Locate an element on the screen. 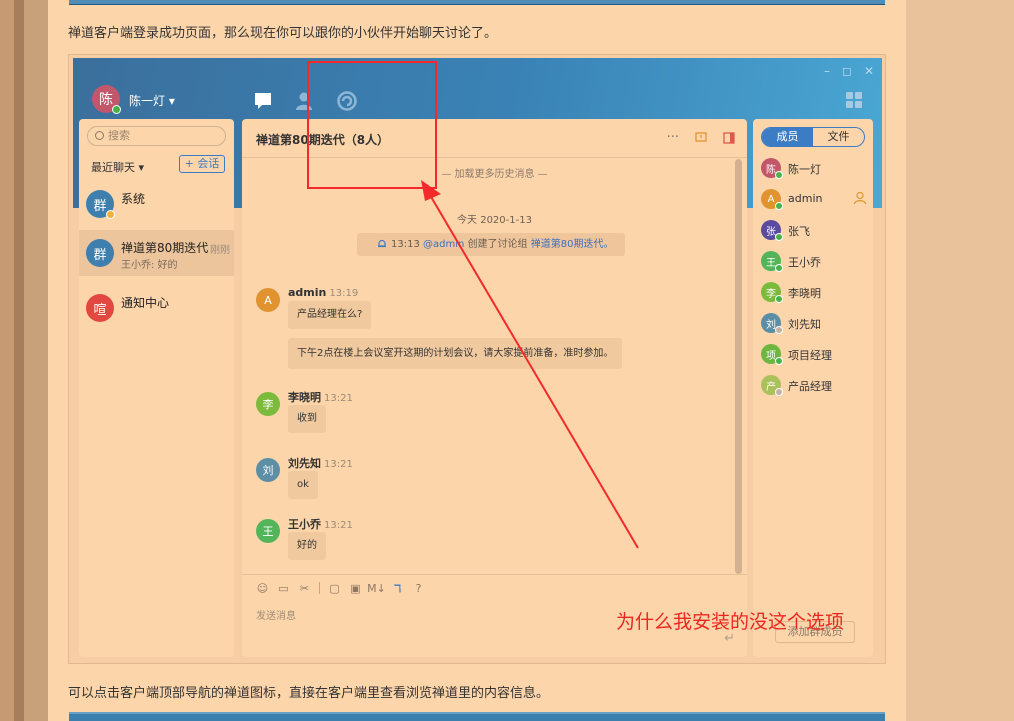 This screenshot has height=721, width=1014. composer-toolbar: ☺ ▭ ✂ ▢ ▣ M↓ ℸ ? is located at coordinates (340, 588).